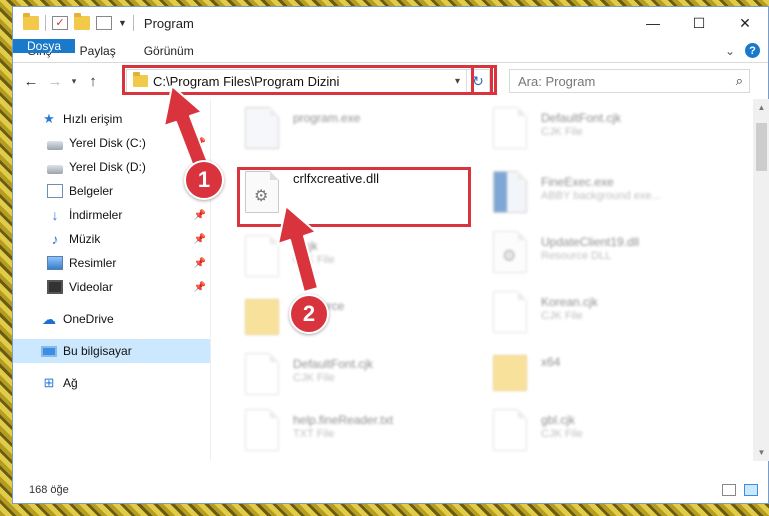 The height and width of the screenshot is (516, 769). I want to click on forward-button: →, so click(55, 81).